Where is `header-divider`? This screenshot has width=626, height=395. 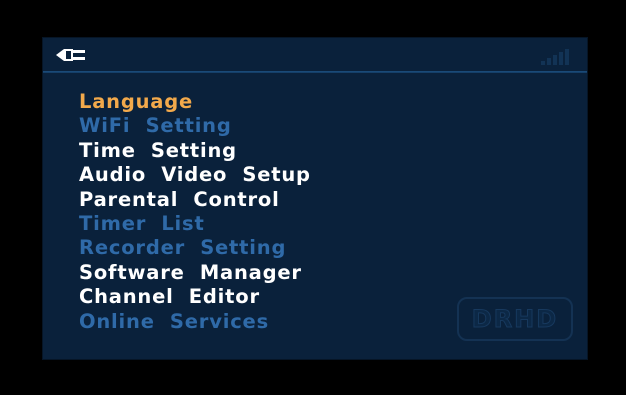
header-divider is located at coordinates (315, 72).